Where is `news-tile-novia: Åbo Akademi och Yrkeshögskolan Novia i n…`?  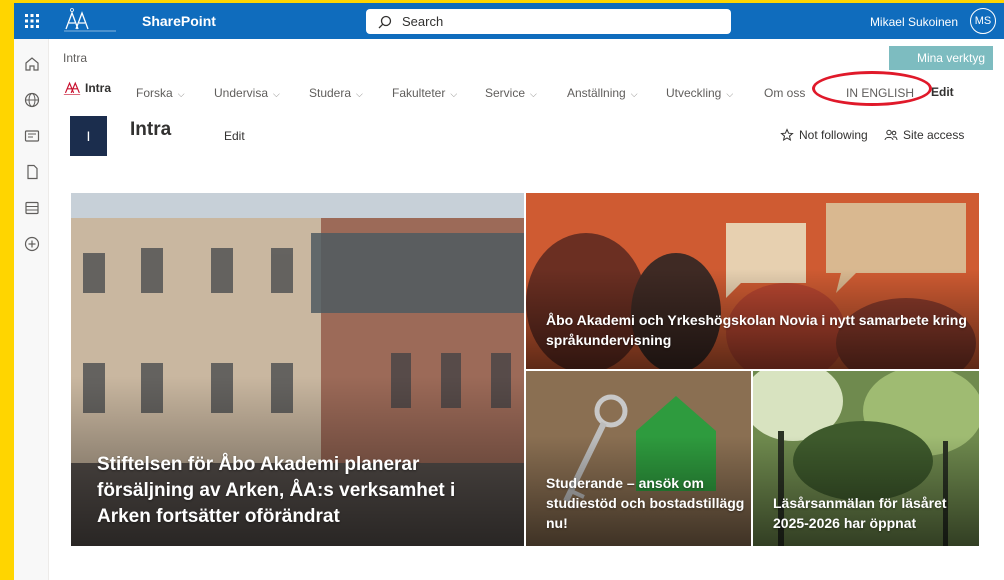 news-tile-novia: Åbo Akademi och Yrkeshögskolan Novia i n… is located at coordinates (752, 281).